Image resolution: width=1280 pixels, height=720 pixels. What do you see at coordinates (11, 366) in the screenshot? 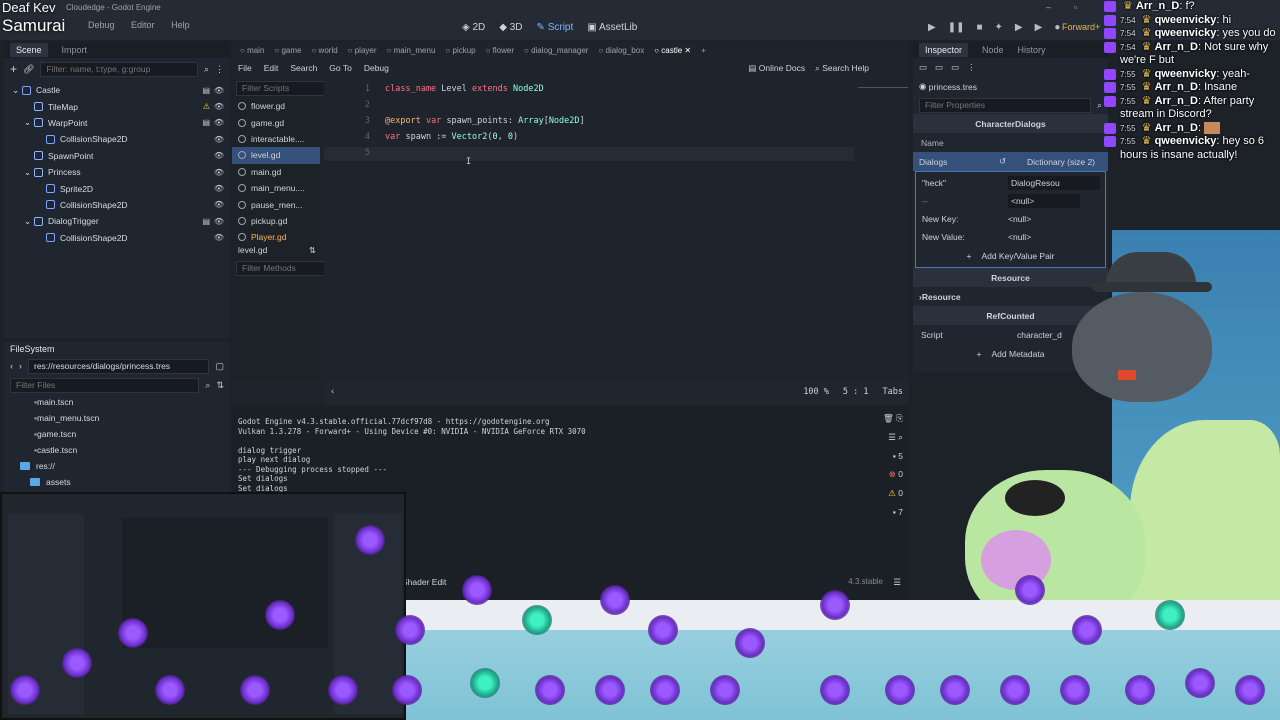
I see `back-icon: ‹` at bounding box center [11, 366].